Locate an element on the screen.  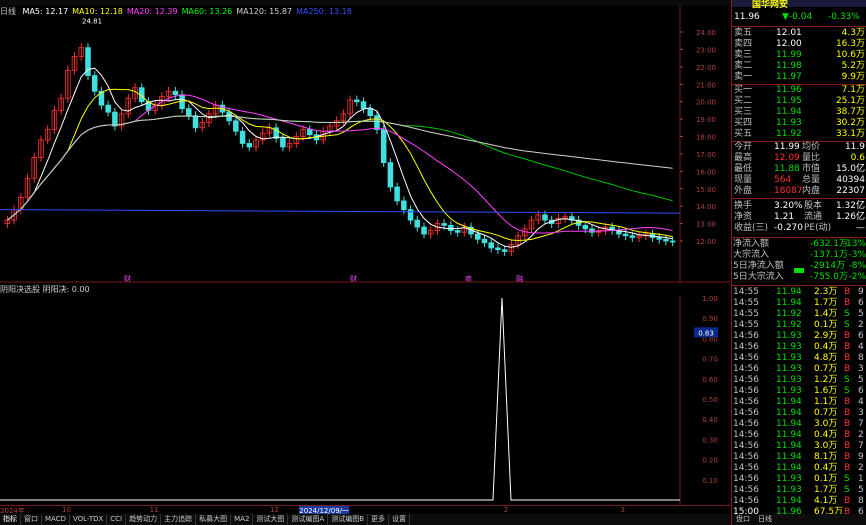
separator is located at coordinates (799, 237).